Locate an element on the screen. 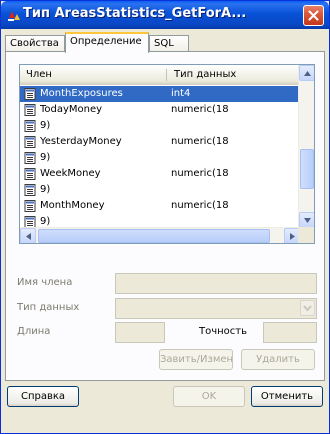  tab-strip: Свойства Определение SQL is located at coordinates (165, 42).